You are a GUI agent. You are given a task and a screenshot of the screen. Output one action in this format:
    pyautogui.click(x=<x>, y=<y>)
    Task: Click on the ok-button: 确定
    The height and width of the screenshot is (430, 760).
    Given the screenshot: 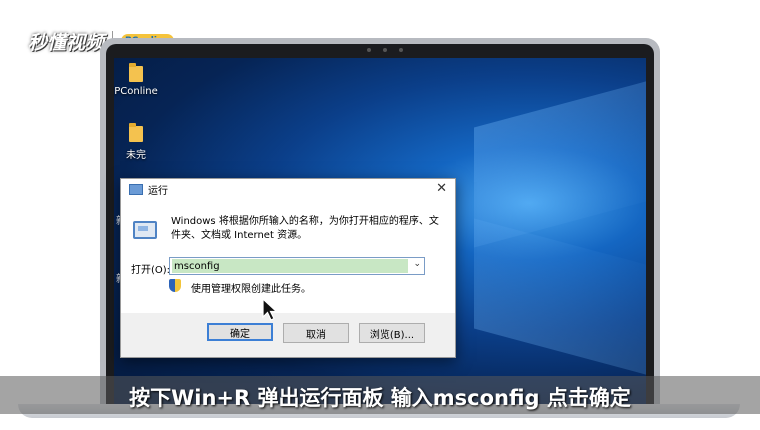 What is the action you would take?
    pyautogui.click(x=240, y=332)
    